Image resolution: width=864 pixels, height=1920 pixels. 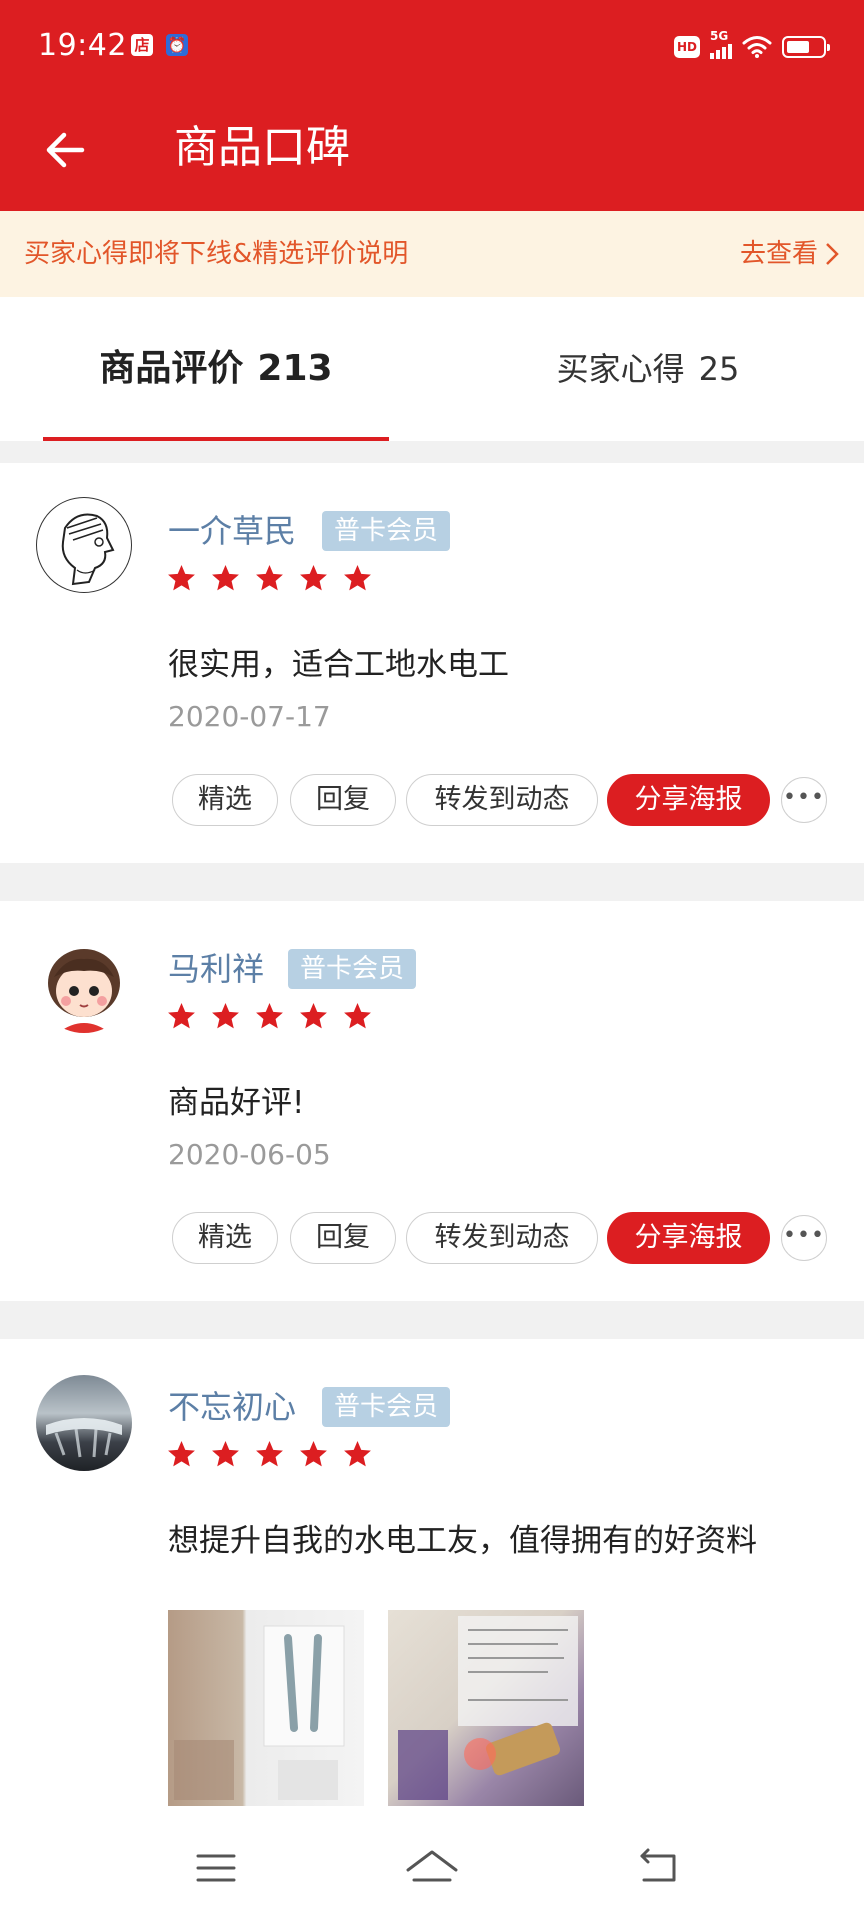 I want to click on battery-icon, so click(x=806, y=47).